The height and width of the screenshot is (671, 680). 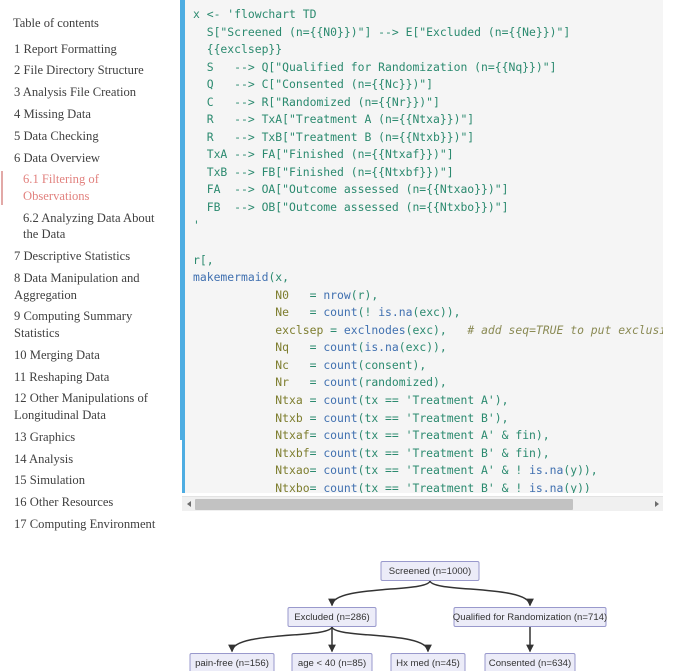 I want to click on scrollbar-thumb, so click(x=384, y=504).